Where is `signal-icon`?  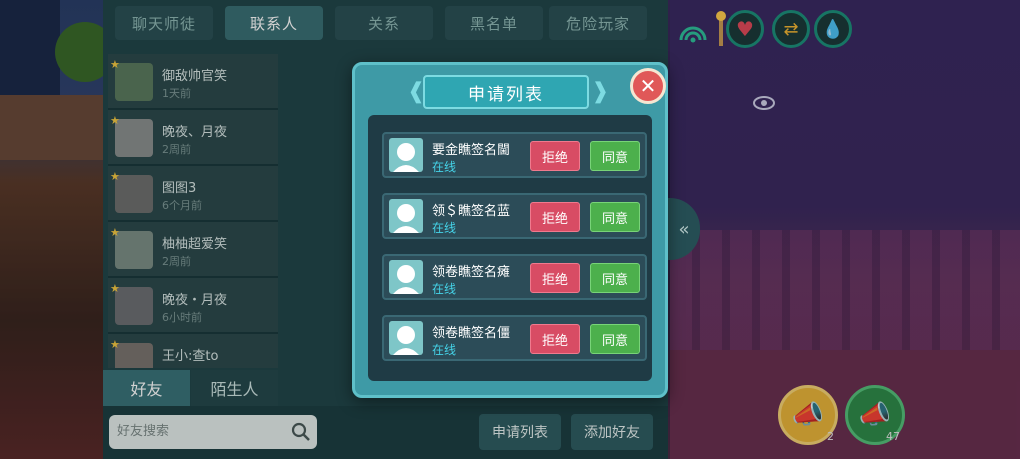 signal-icon is located at coordinates (693, 34).